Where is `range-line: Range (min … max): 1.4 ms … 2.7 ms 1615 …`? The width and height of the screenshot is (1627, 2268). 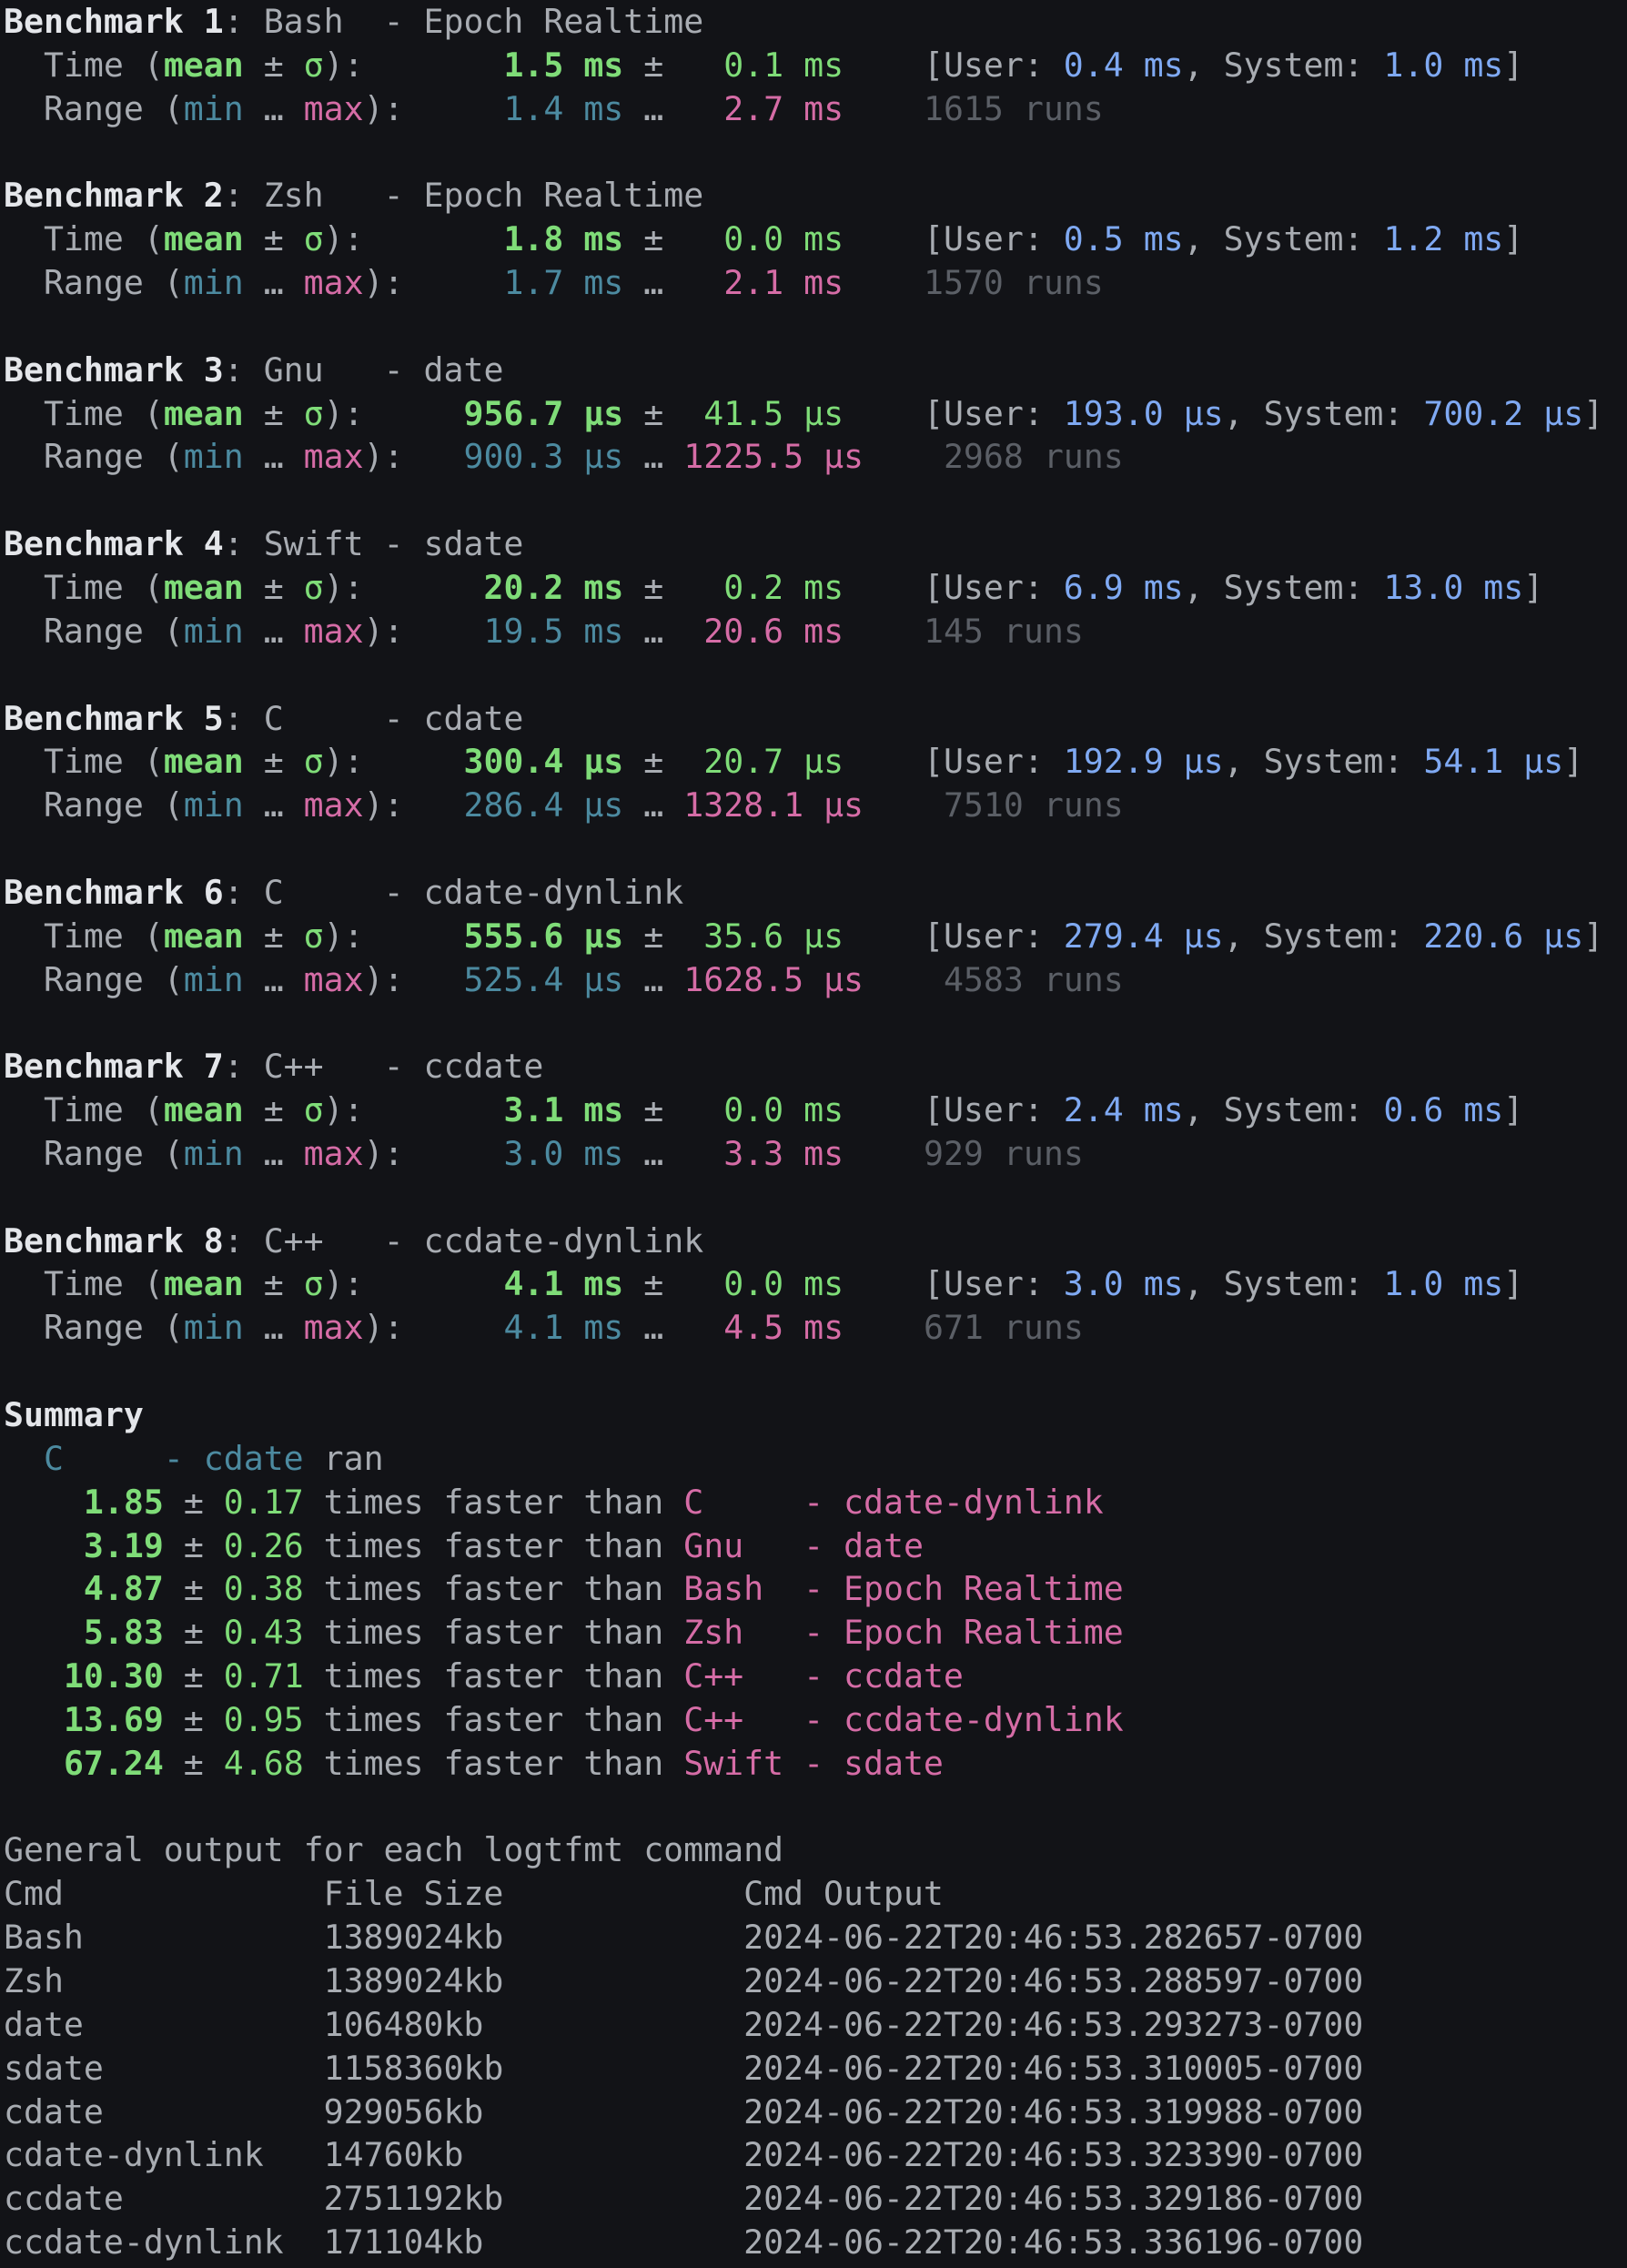 range-line: Range (min … max): 1.4 ms … 2.7 ms 1615 … is located at coordinates (573, 108).